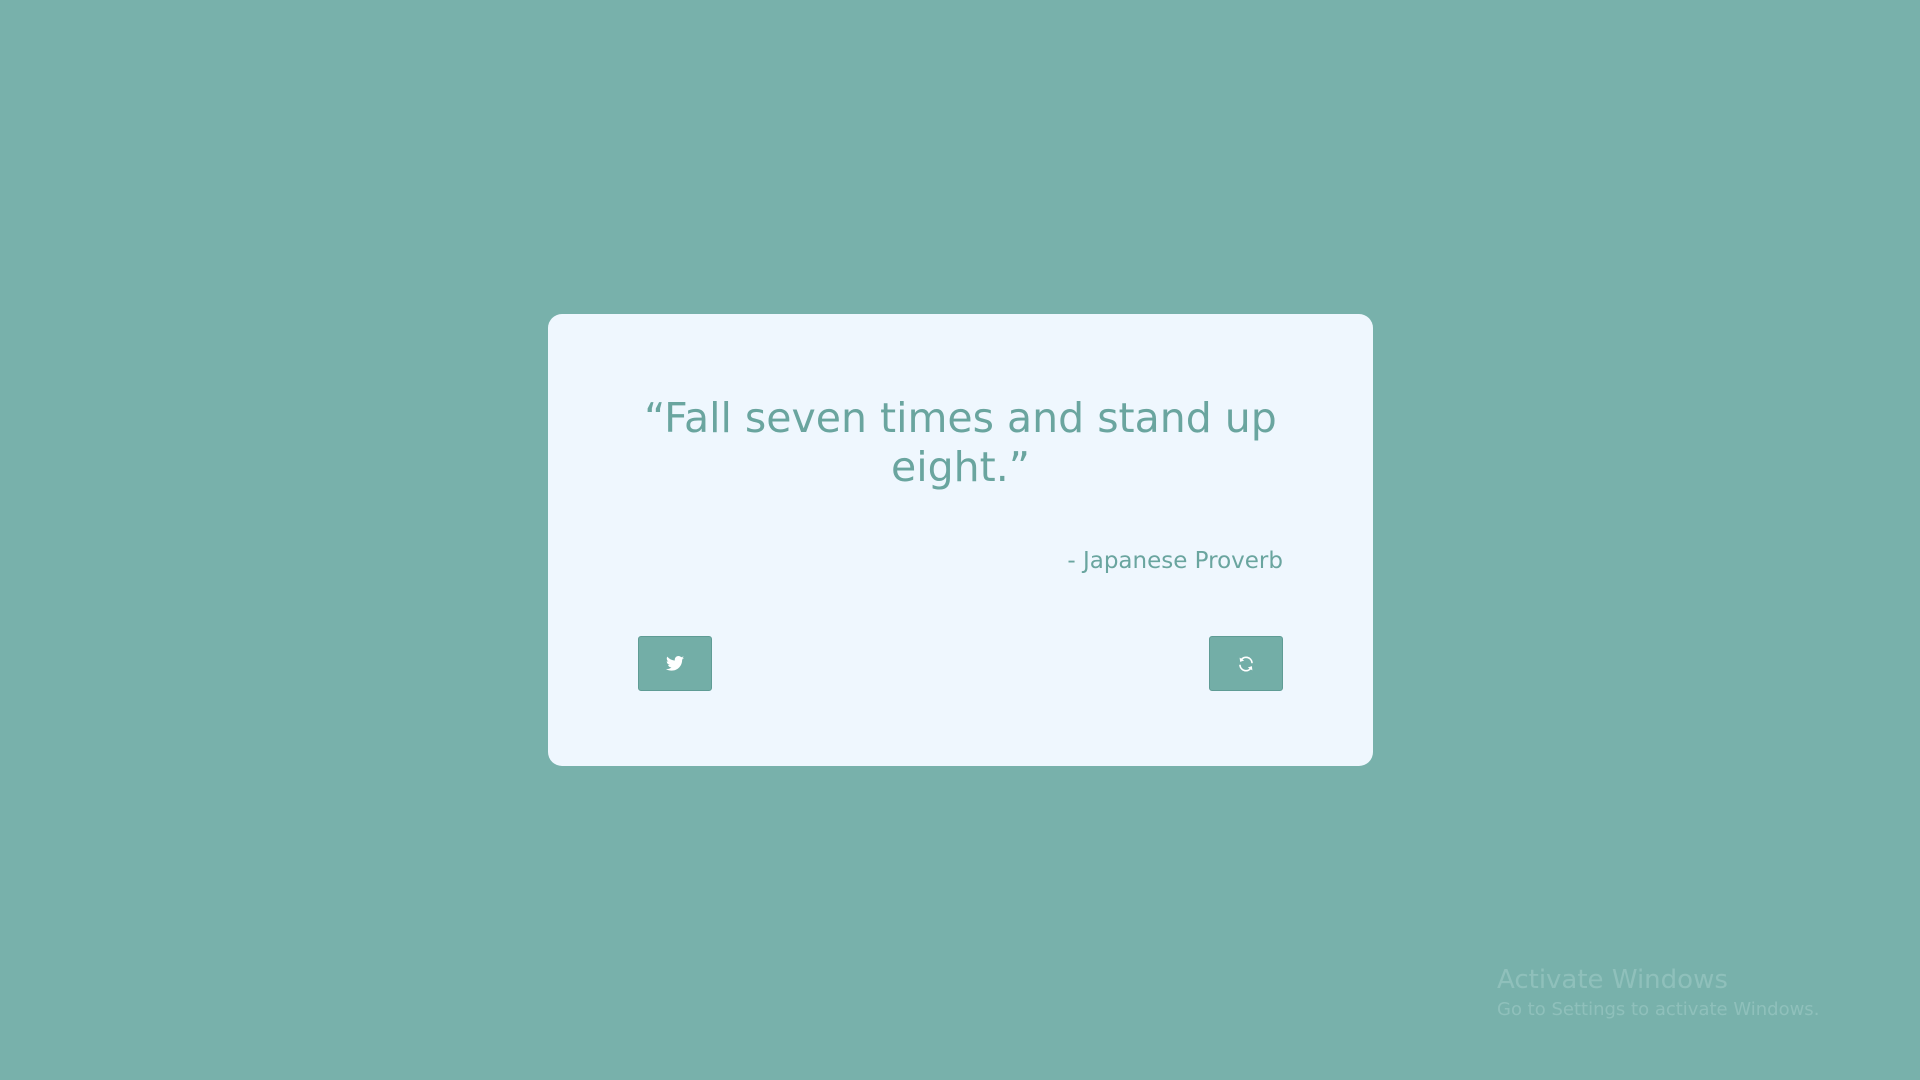 The width and height of the screenshot is (1920, 1080). I want to click on quote-text: “Fall seven times and stand up eight.”, so click(960, 442).